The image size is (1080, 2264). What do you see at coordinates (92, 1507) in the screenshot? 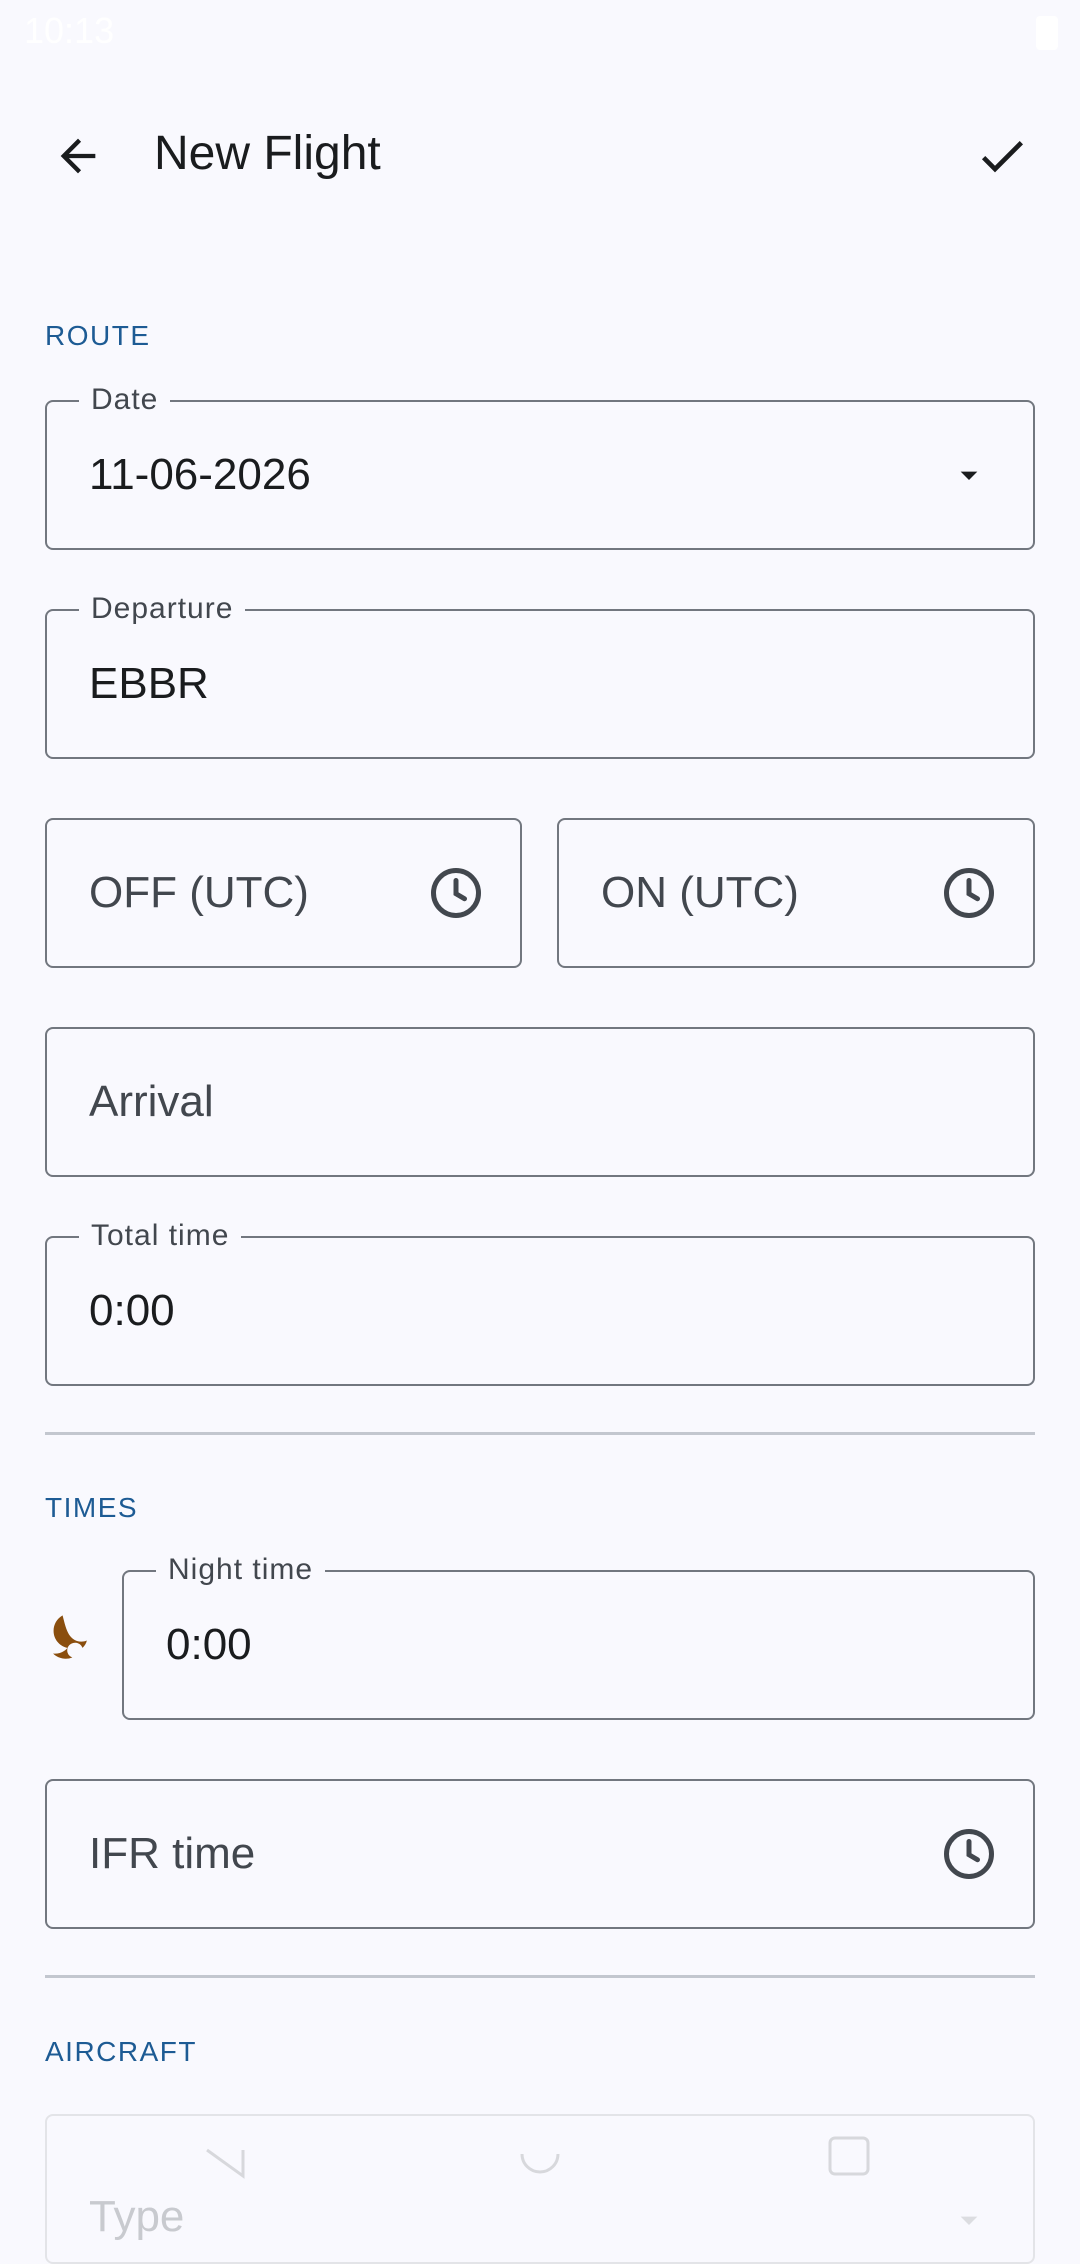
I see `section-header-times: TIMES` at bounding box center [92, 1507].